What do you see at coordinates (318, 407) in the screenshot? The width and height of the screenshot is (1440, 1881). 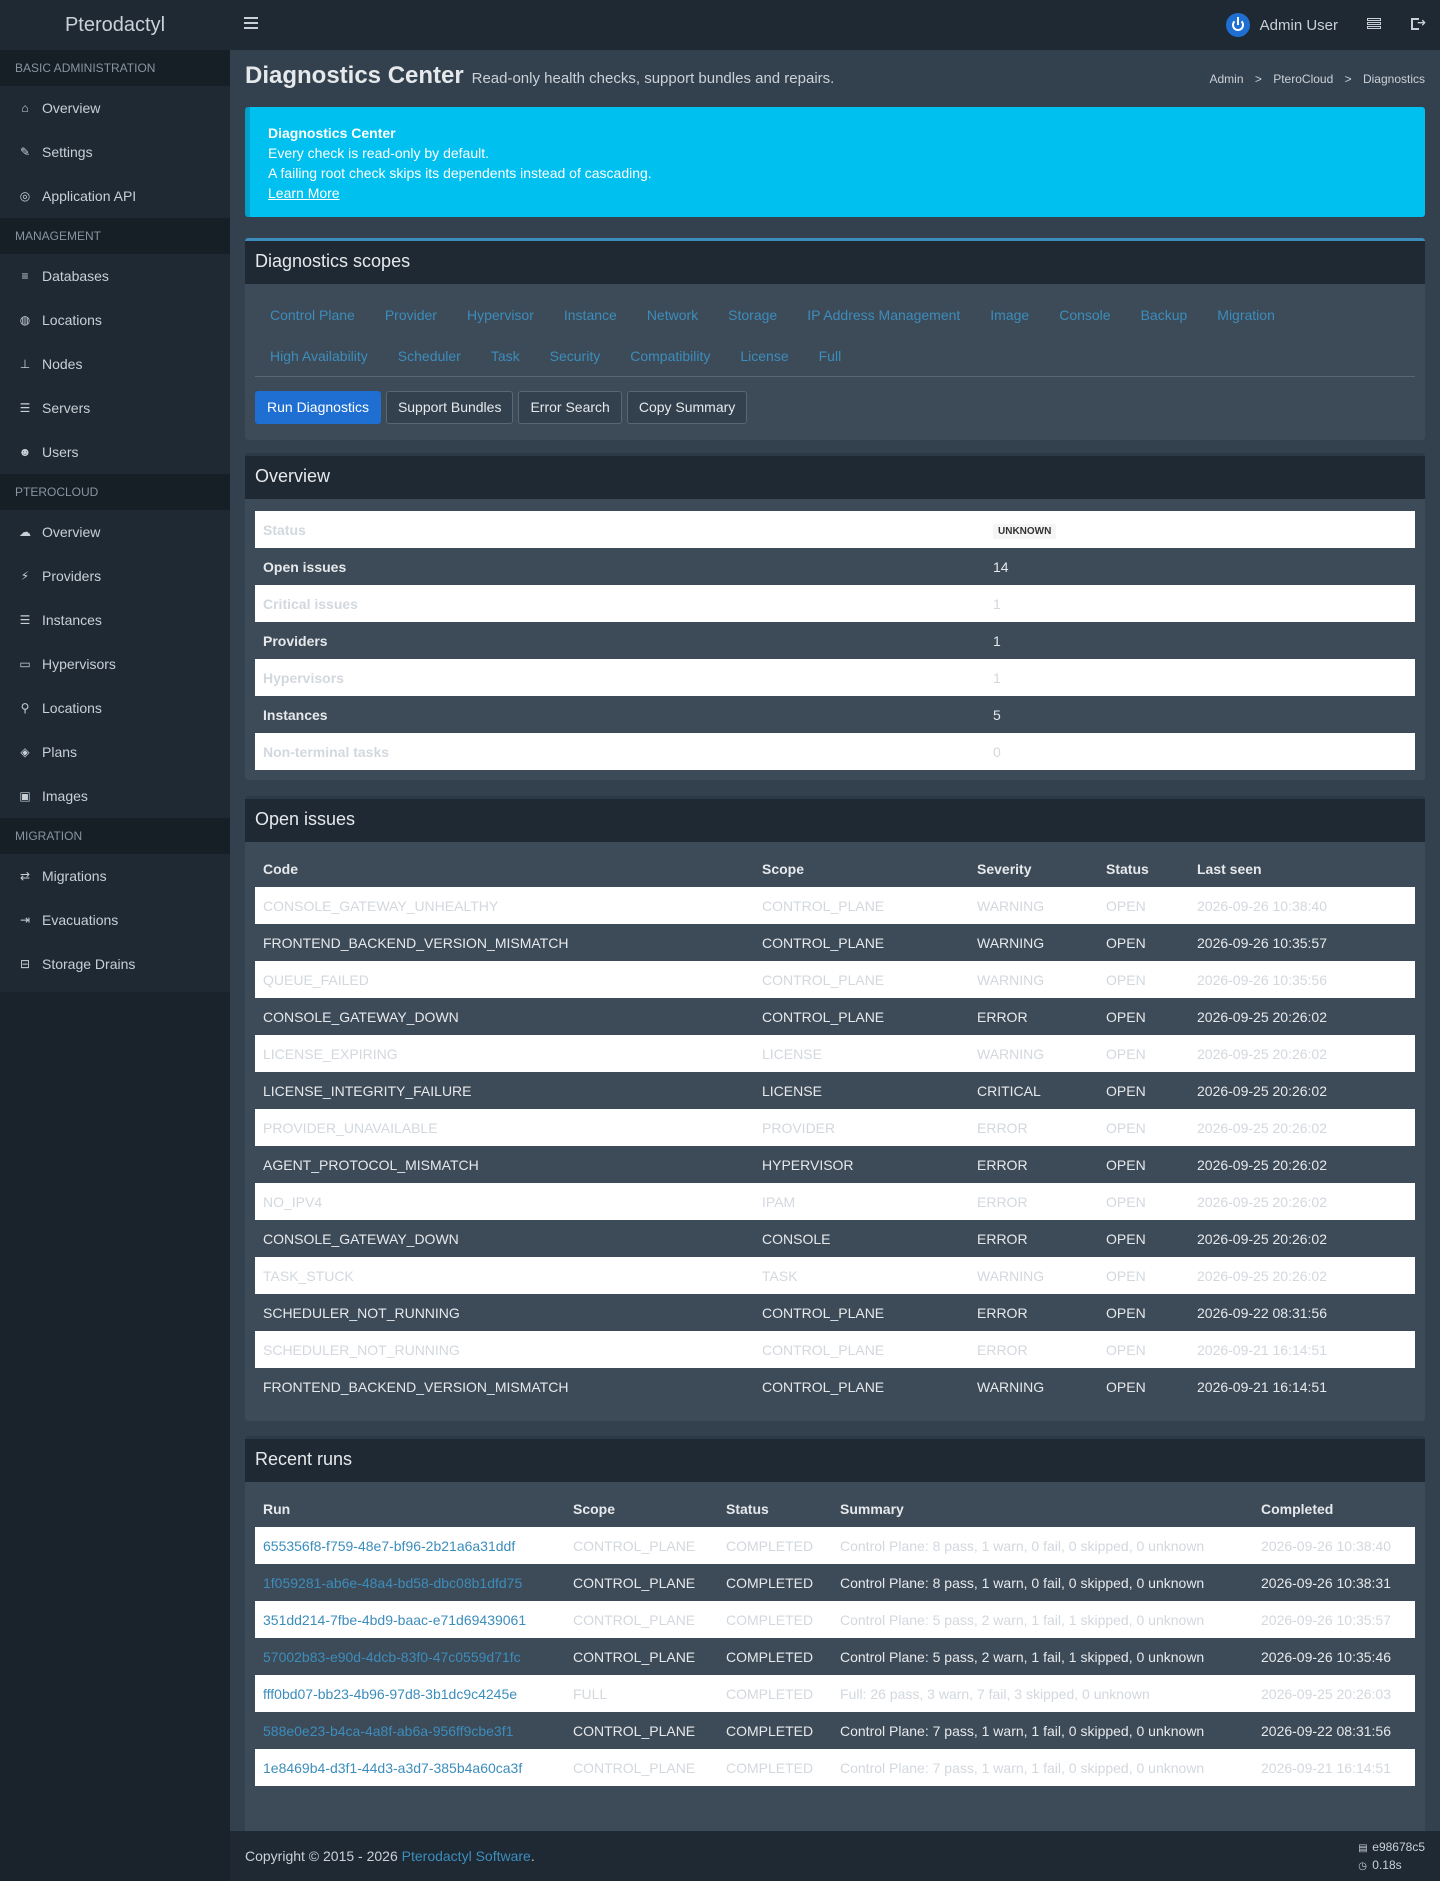 I see `run-diagnostics-button: Run Diagnostics` at bounding box center [318, 407].